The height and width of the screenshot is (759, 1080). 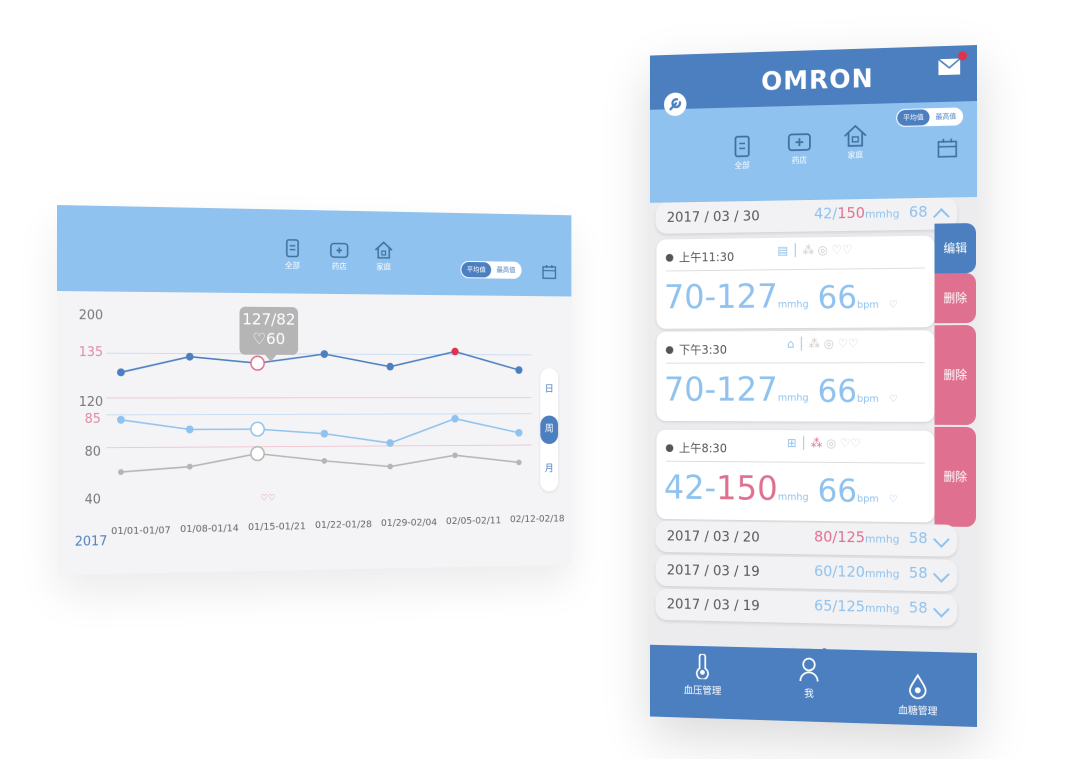 I want to click on day-header-expanded: 2017 / 03 / 30 42/150mmhg 68, so click(x=806, y=215).